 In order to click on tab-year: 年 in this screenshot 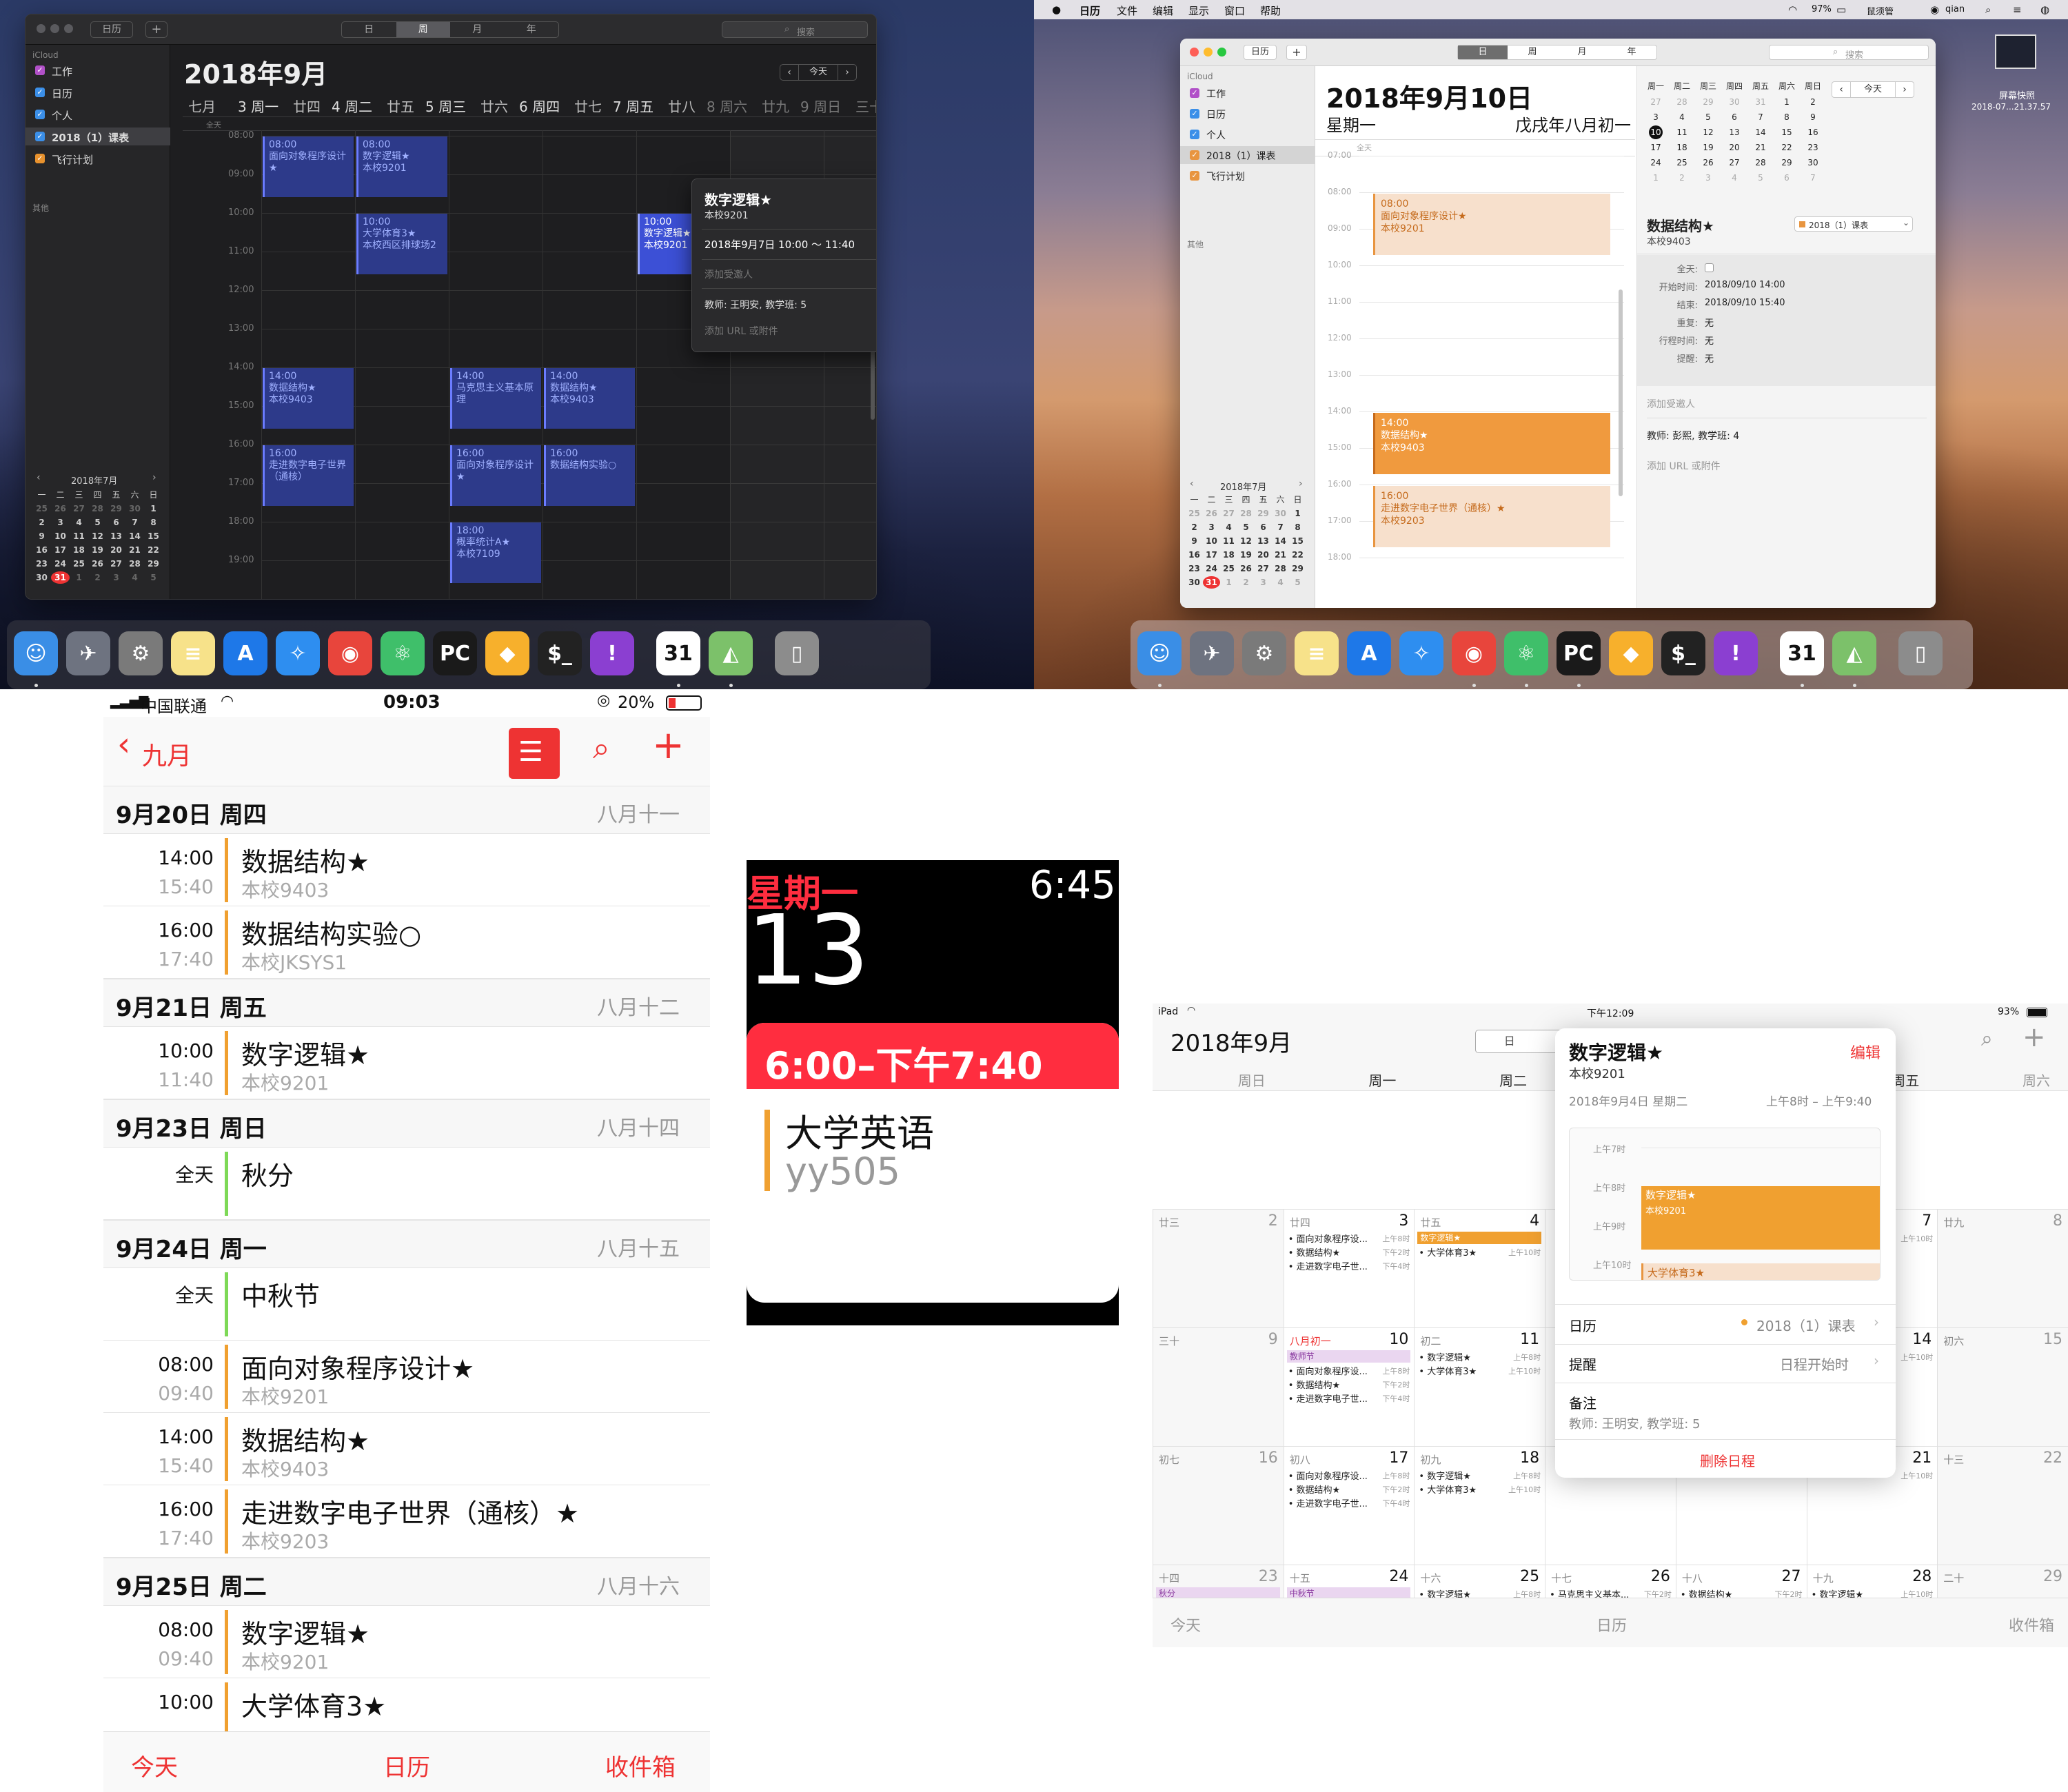, I will do `click(532, 29)`.